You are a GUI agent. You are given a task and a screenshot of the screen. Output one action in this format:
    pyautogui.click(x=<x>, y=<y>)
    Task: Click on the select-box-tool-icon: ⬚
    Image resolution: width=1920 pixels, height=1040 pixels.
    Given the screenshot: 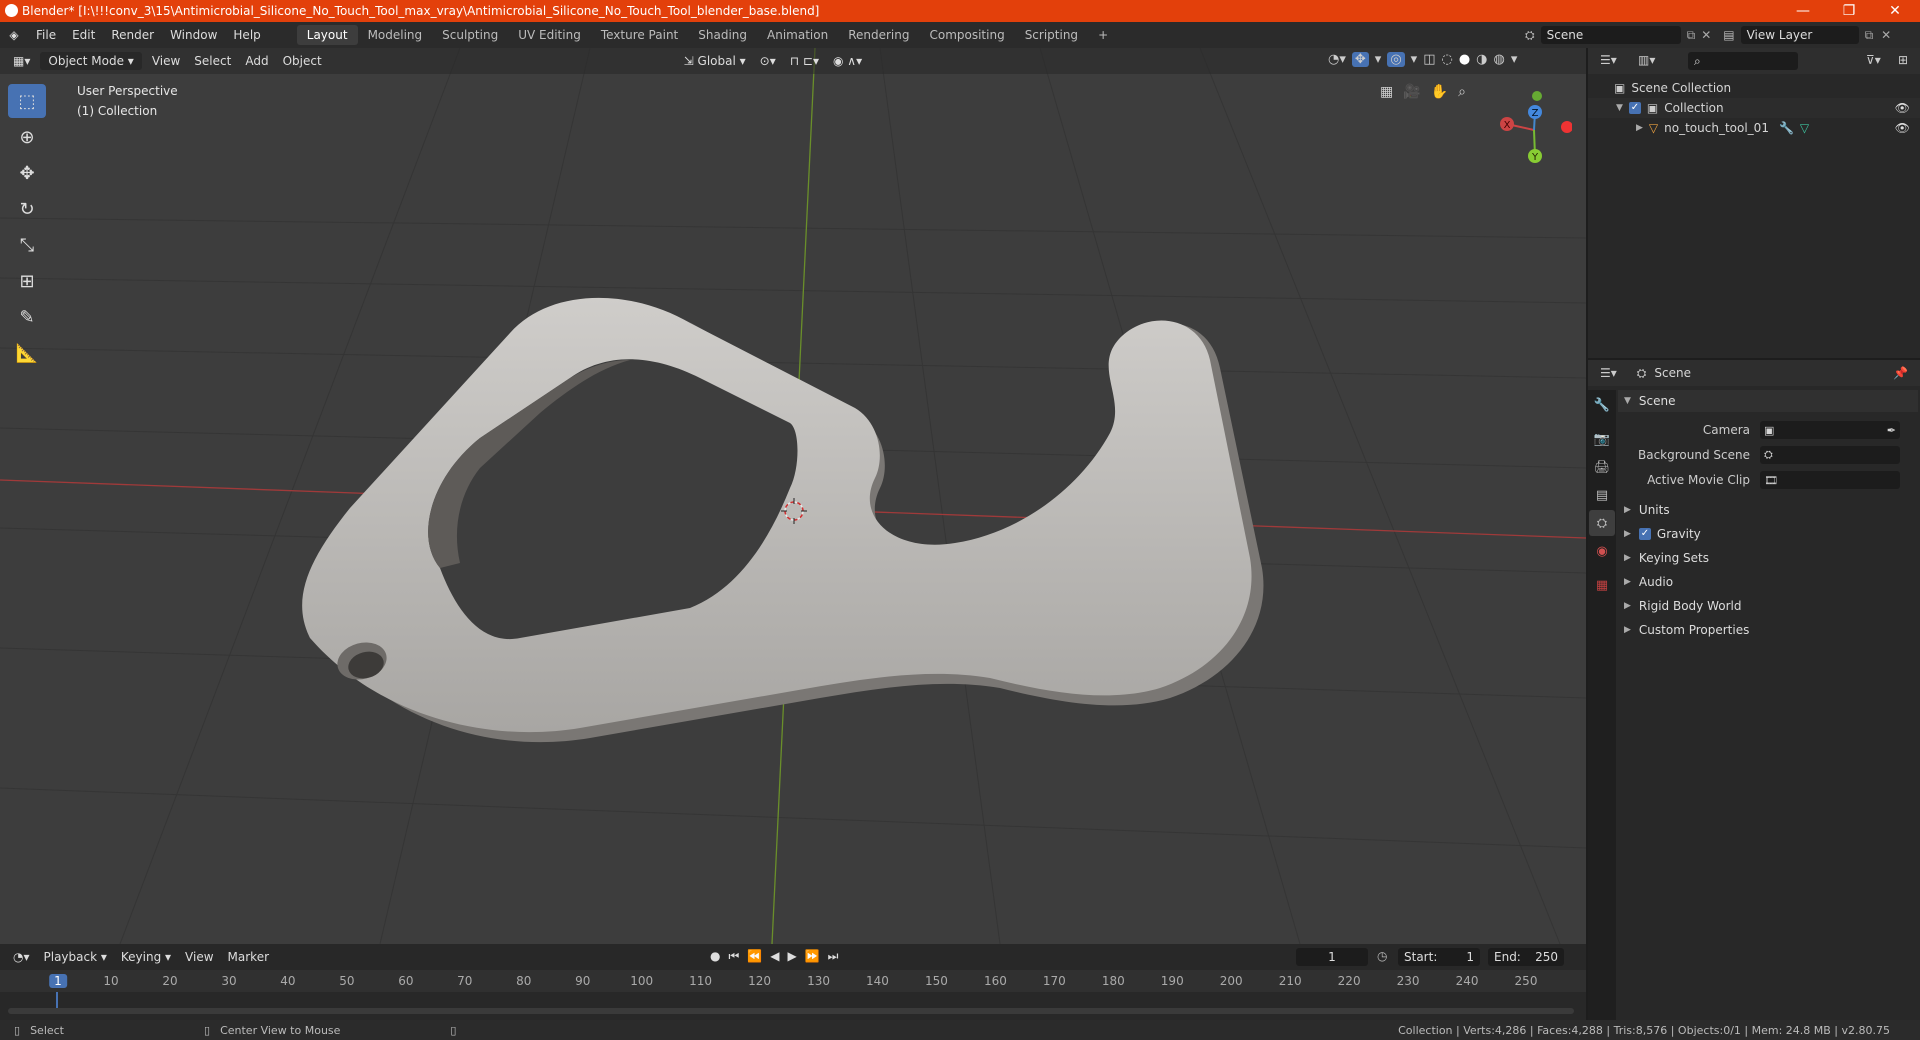 What is the action you would take?
    pyautogui.click(x=27, y=101)
    